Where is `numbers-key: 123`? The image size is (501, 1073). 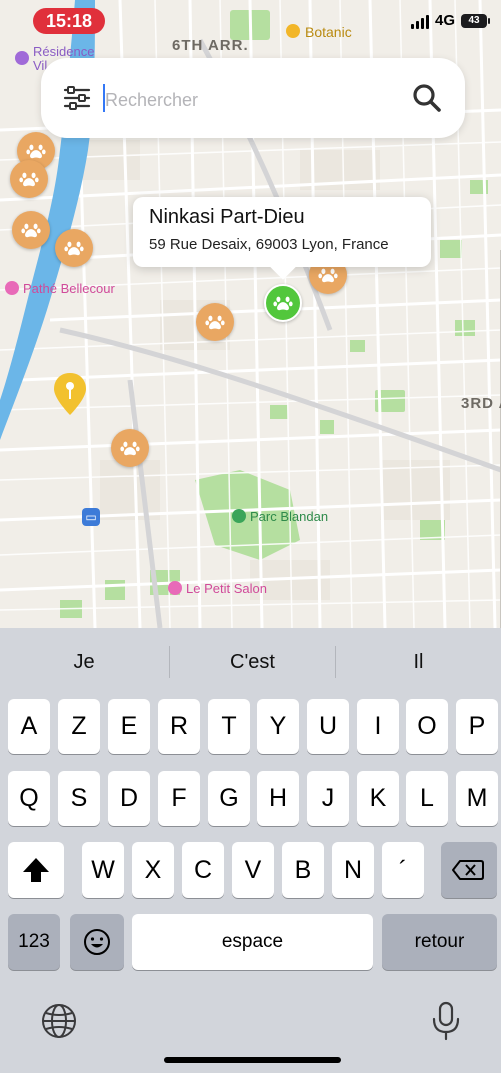 numbers-key: 123 is located at coordinates (34, 942).